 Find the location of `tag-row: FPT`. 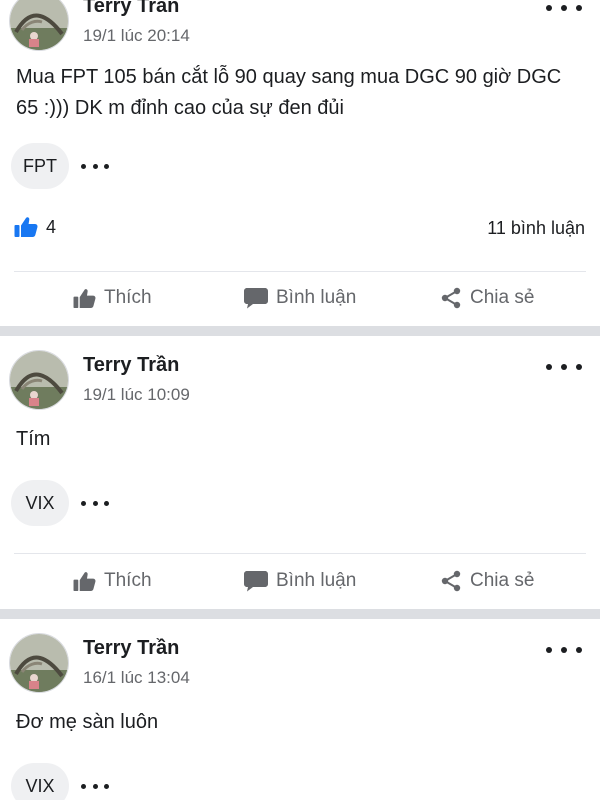

tag-row: FPT is located at coordinates (60, 166).